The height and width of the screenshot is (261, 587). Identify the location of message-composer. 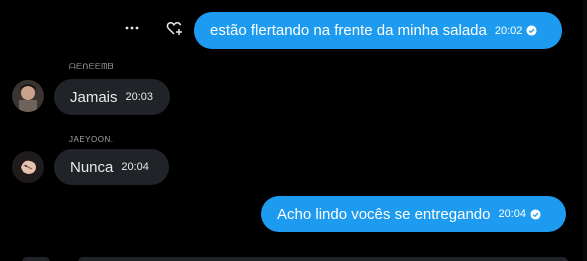
(323, 259).